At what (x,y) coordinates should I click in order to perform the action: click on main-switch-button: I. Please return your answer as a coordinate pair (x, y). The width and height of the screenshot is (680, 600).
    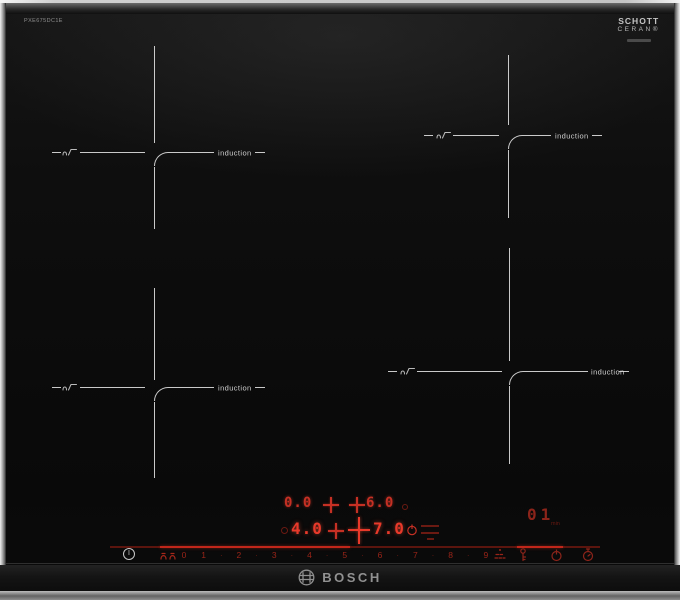
    Looking at the image, I should click on (129, 554).